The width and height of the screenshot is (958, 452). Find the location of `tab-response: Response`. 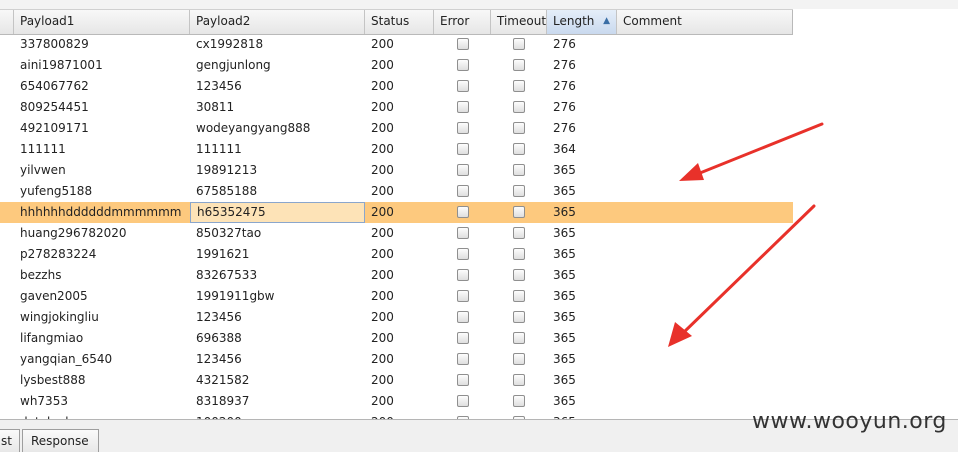

tab-response: Response is located at coordinates (60, 440).